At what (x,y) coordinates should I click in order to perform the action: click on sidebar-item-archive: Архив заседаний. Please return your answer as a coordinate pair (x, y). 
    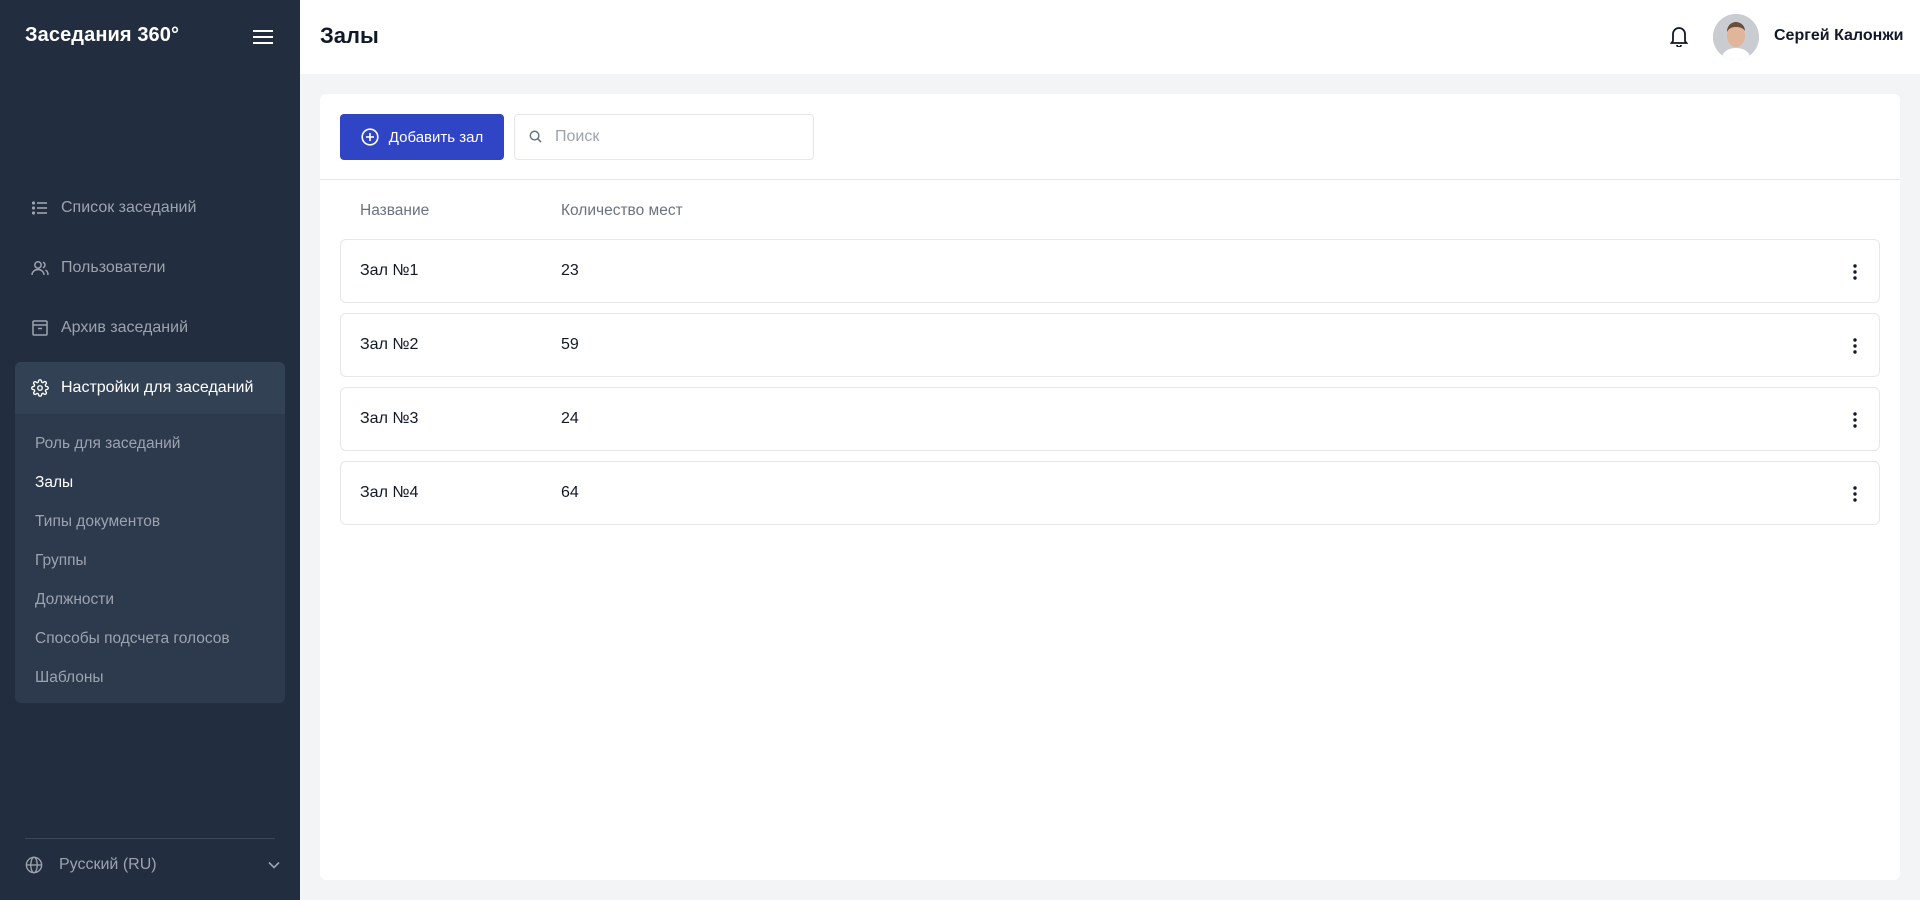
    Looking at the image, I should click on (150, 328).